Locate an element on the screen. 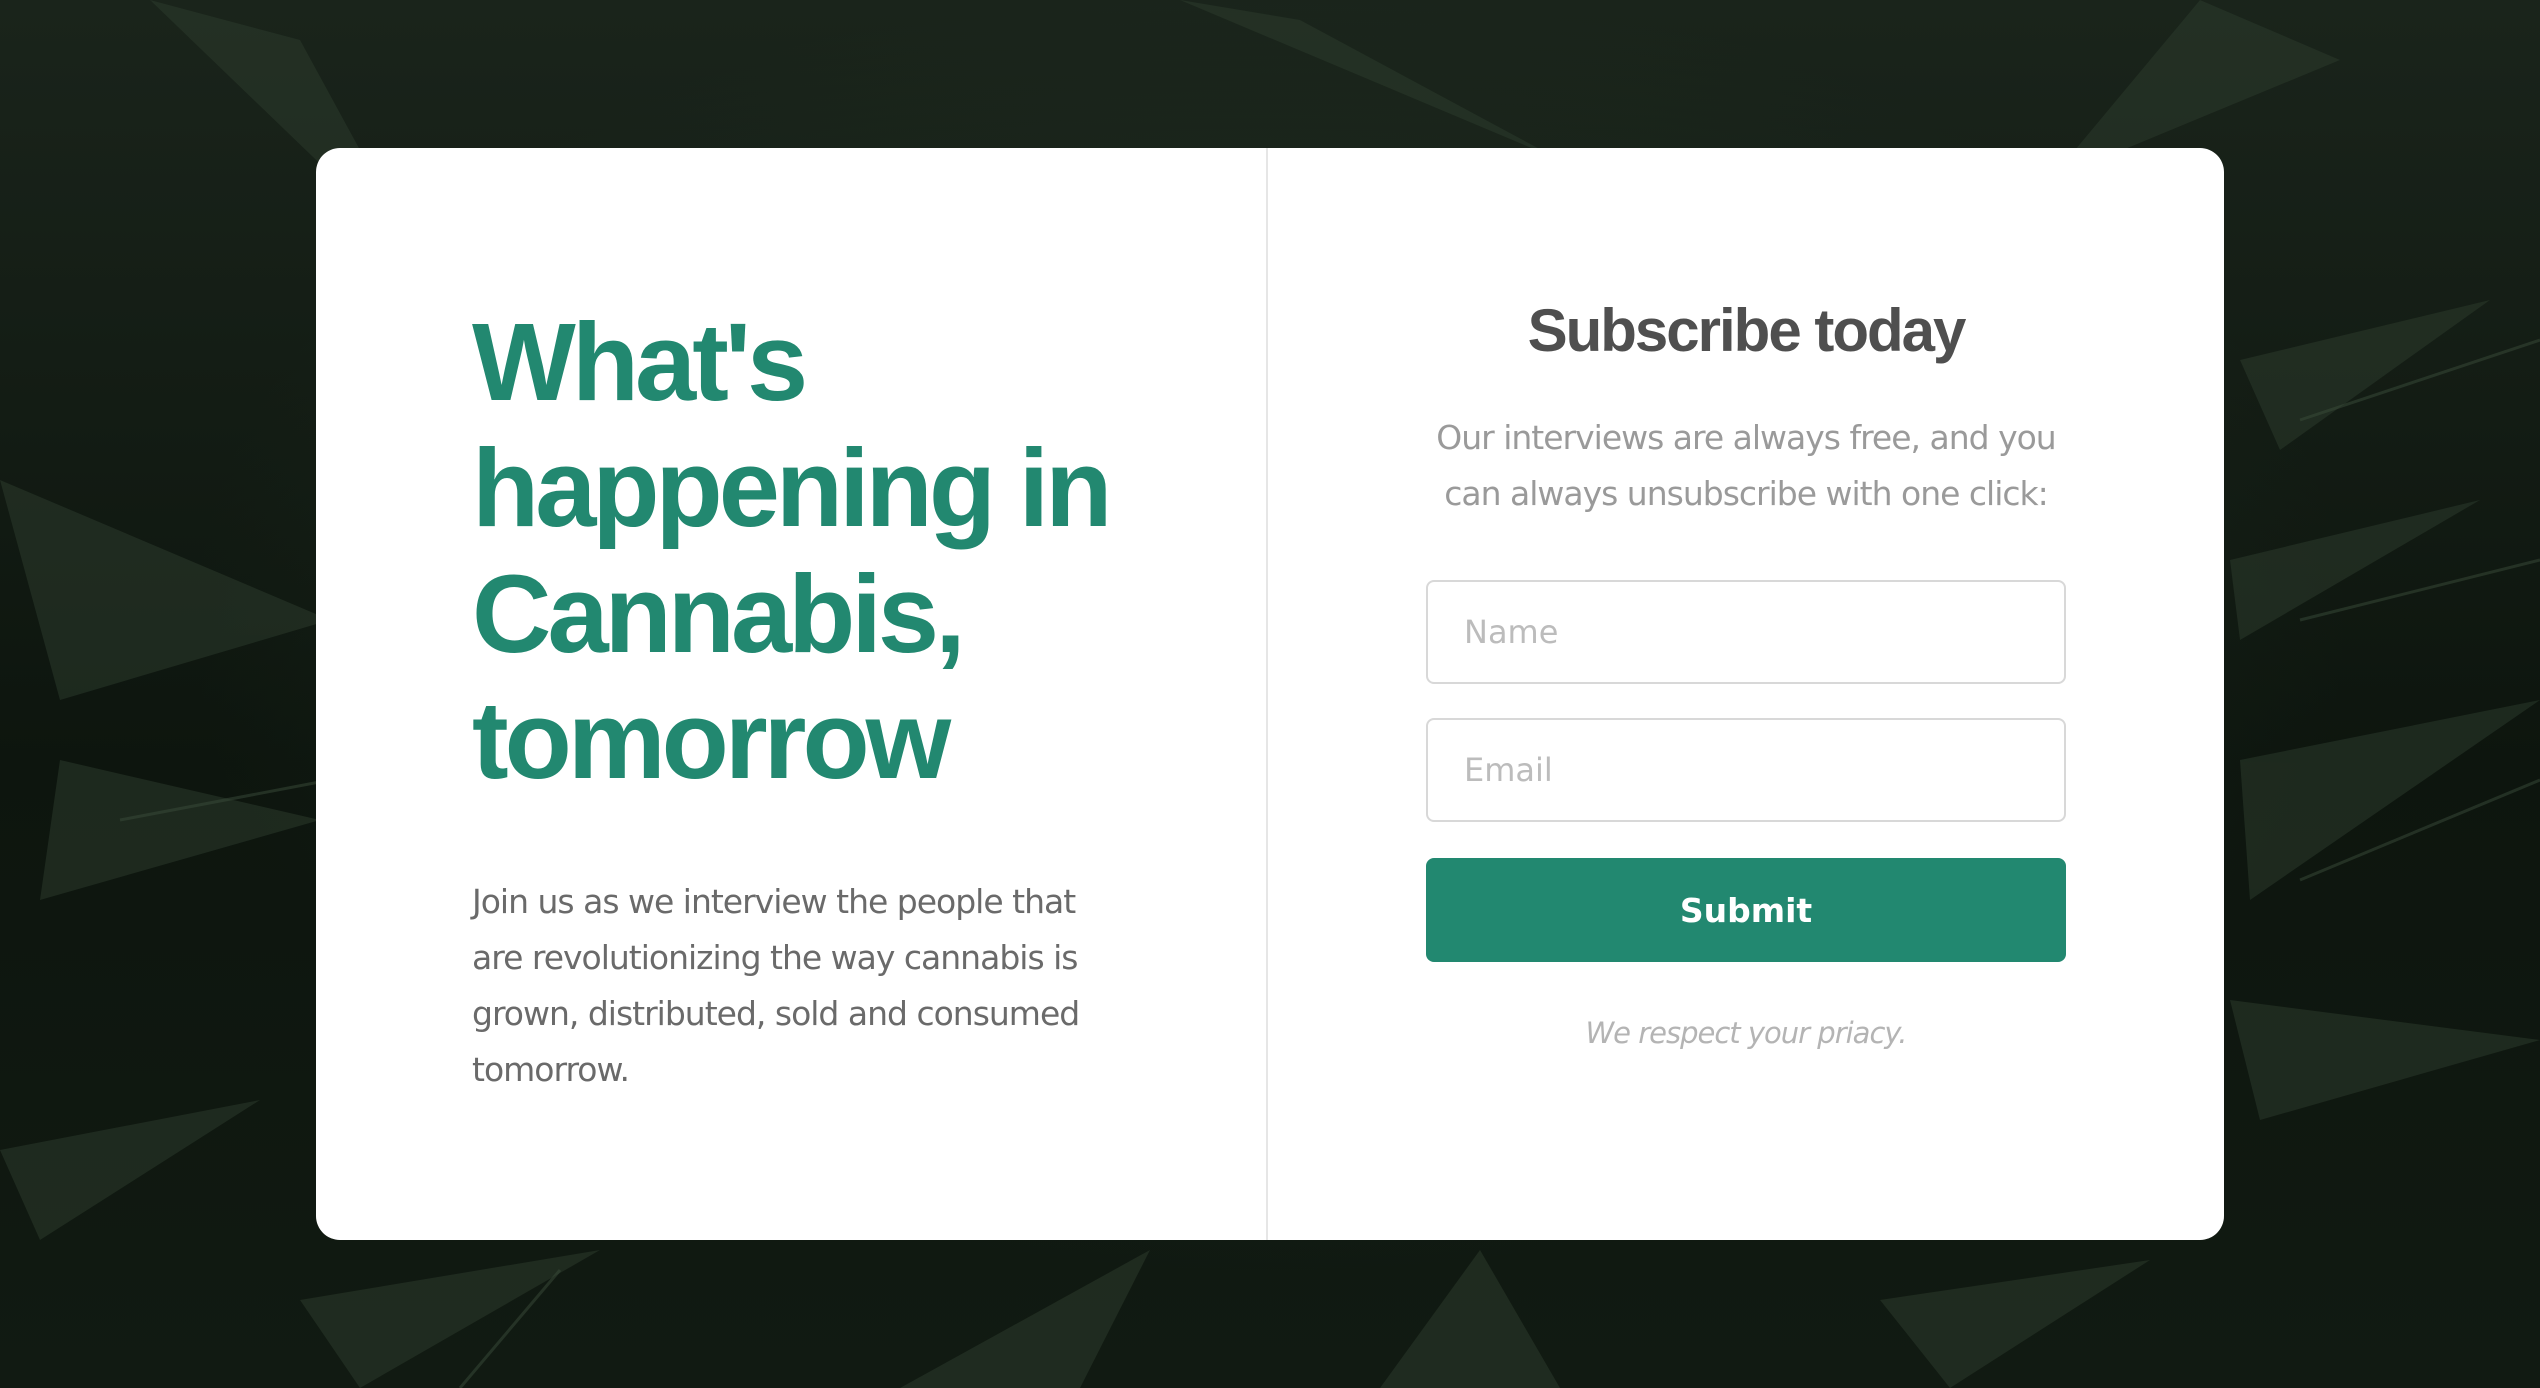 The image size is (2540, 1388). name-input is located at coordinates (1746, 632).